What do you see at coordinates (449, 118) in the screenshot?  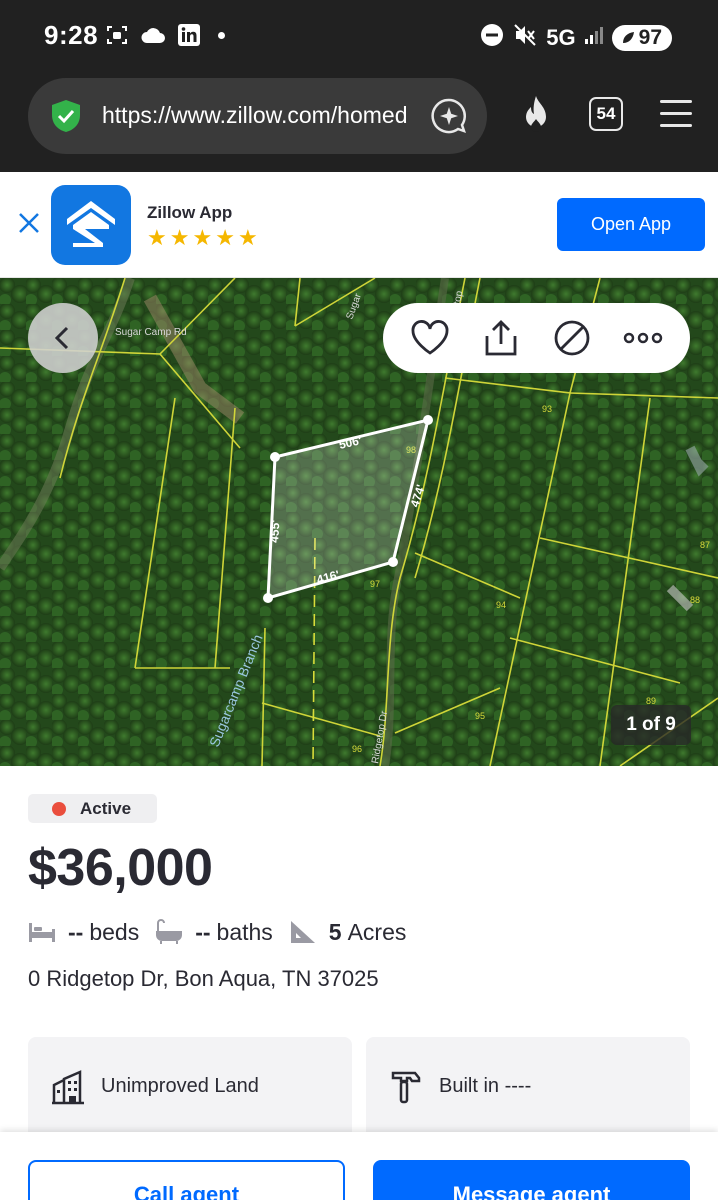 I see `assistant-sparkle-icon` at bounding box center [449, 118].